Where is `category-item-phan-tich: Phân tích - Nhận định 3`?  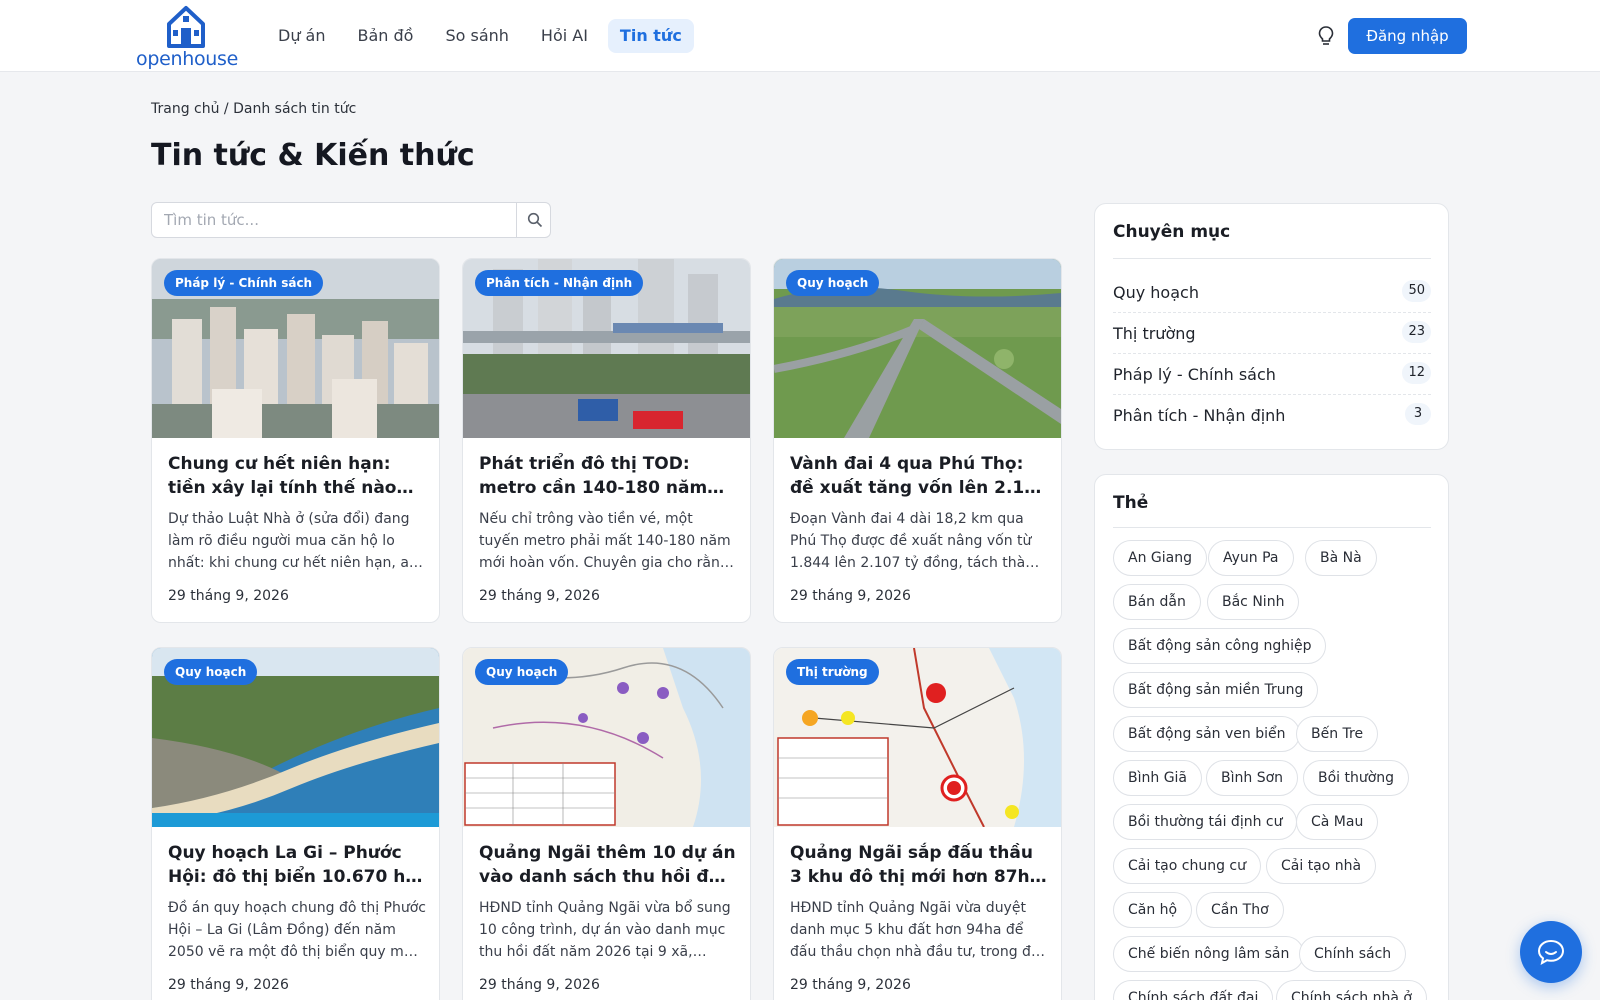
category-item-phan-tich: Phân tích - Nhận định 3 is located at coordinates (1272, 415).